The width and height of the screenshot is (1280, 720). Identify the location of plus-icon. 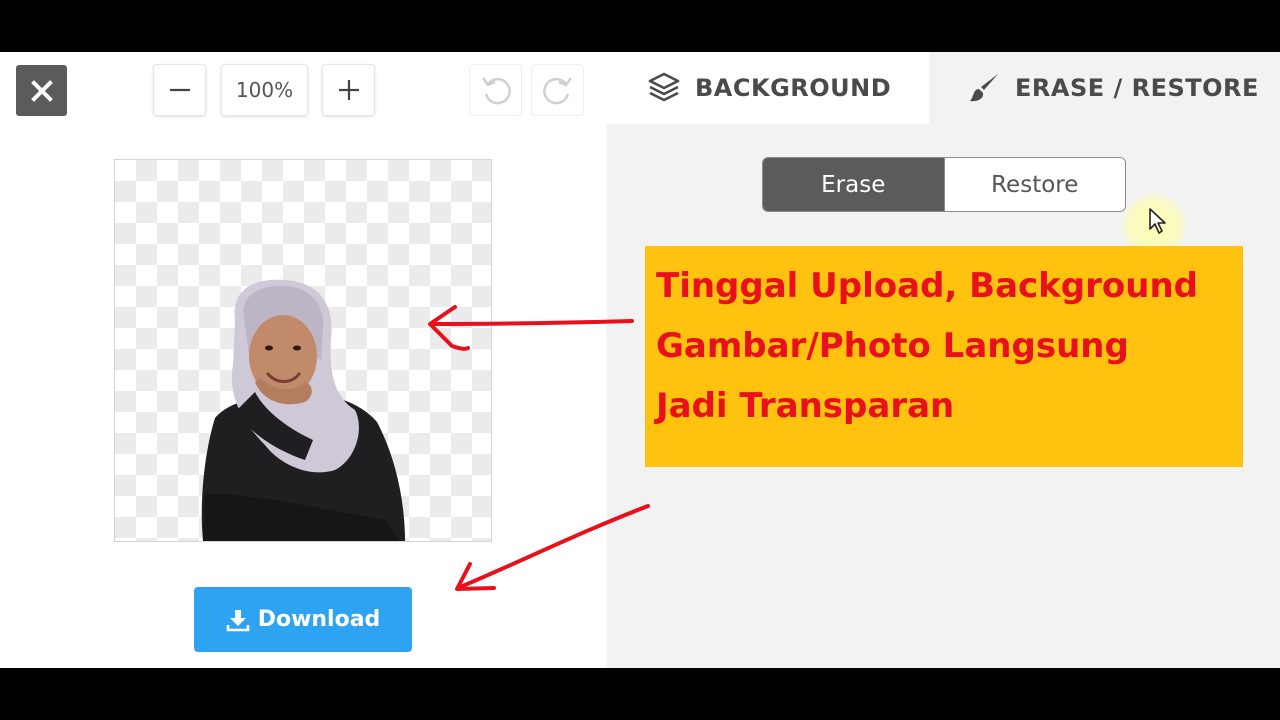
(348, 90).